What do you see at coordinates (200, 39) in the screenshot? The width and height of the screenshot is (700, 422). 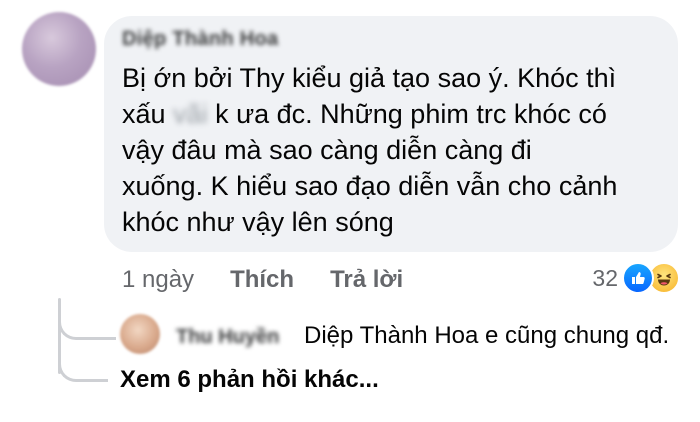 I see `comment-author-name: Diệp Thành Hoa` at bounding box center [200, 39].